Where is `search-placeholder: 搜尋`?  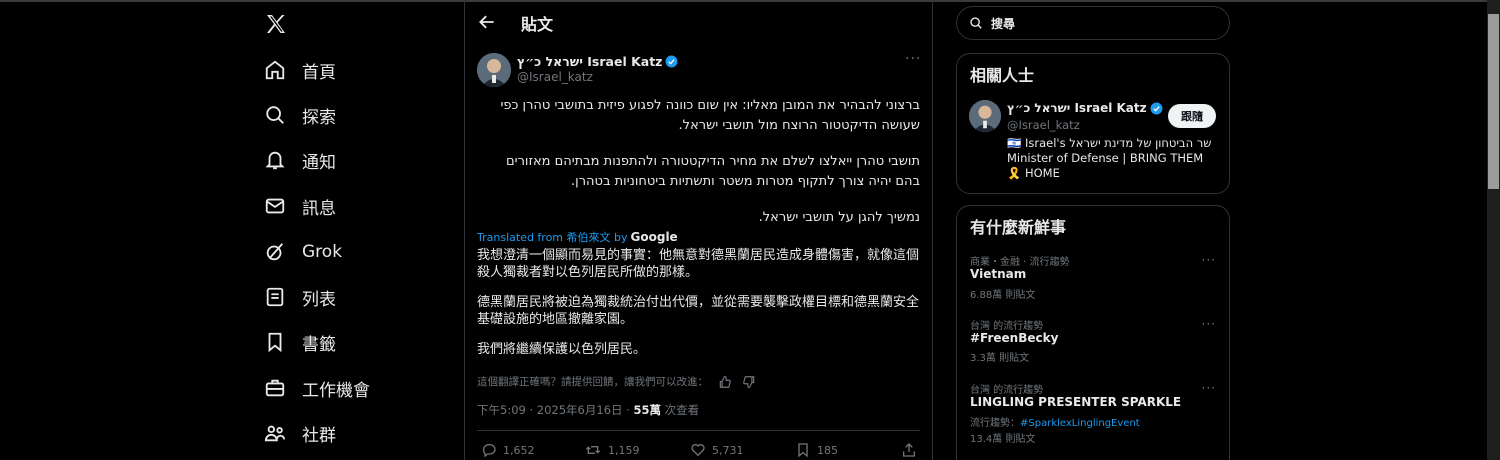
search-placeholder: 搜尋 is located at coordinates (1003, 23).